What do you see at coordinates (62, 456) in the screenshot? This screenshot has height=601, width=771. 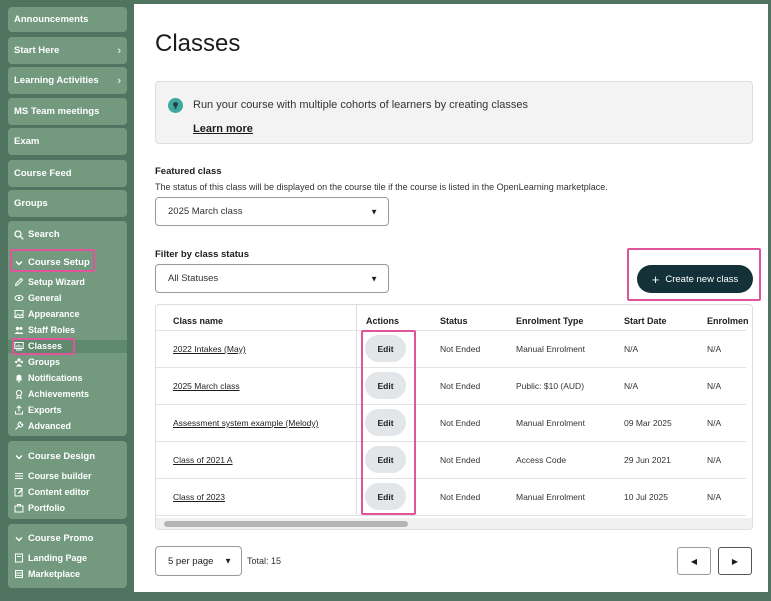 I see `course-design-label: Course Design` at bounding box center [62, 456].